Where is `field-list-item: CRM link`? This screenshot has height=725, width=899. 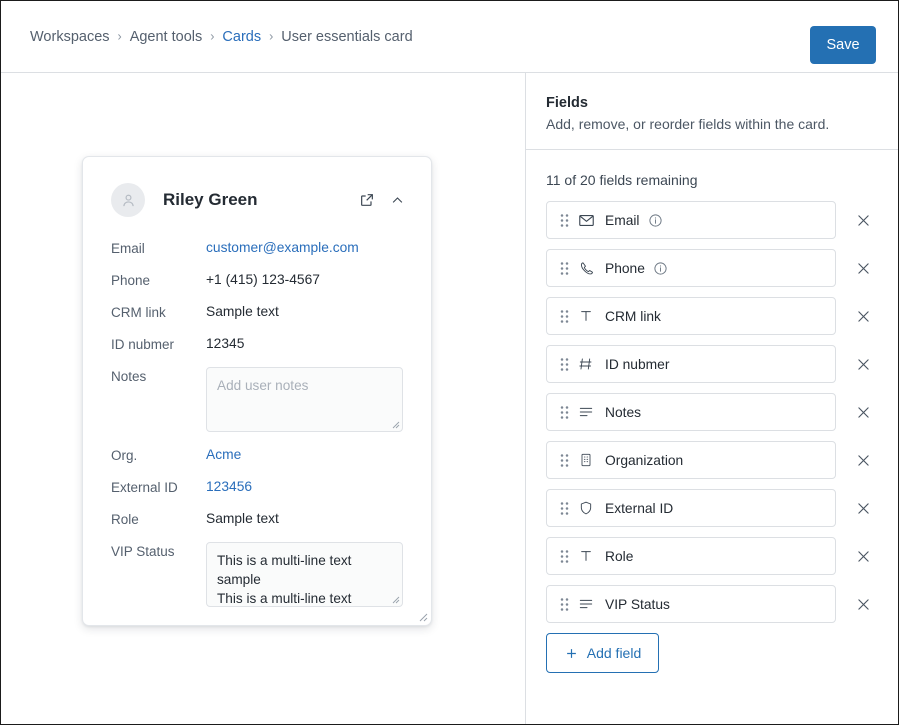 field-list-item: CRM link is located at coordinates (712, 316).